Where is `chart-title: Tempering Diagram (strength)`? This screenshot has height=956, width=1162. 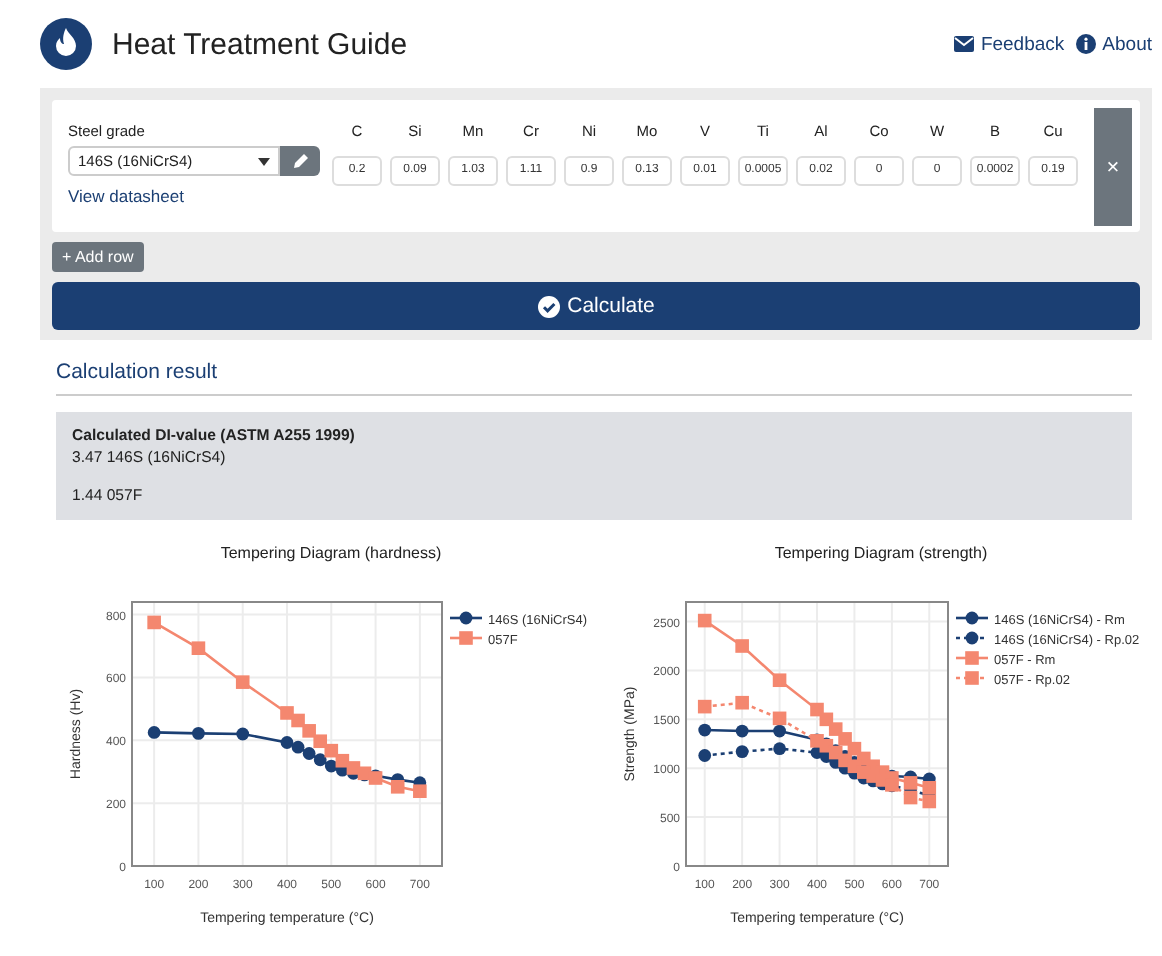 chart-title: Tempering Diagram (strength) is located at coordinates (881, 553).